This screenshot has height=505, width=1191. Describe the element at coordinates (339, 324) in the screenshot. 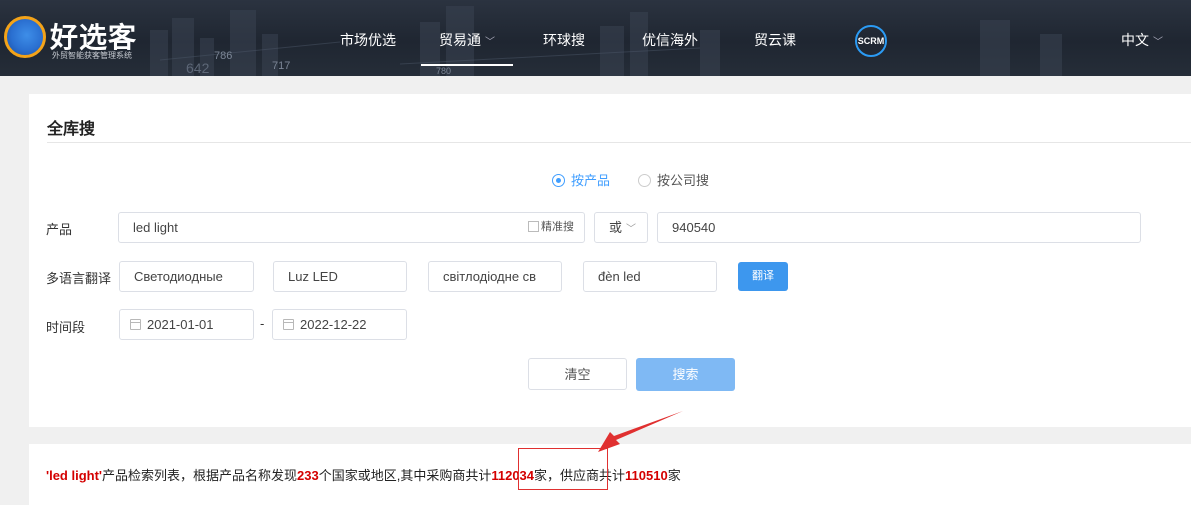

I see `date-to-input: 2022-12-22` at that location.